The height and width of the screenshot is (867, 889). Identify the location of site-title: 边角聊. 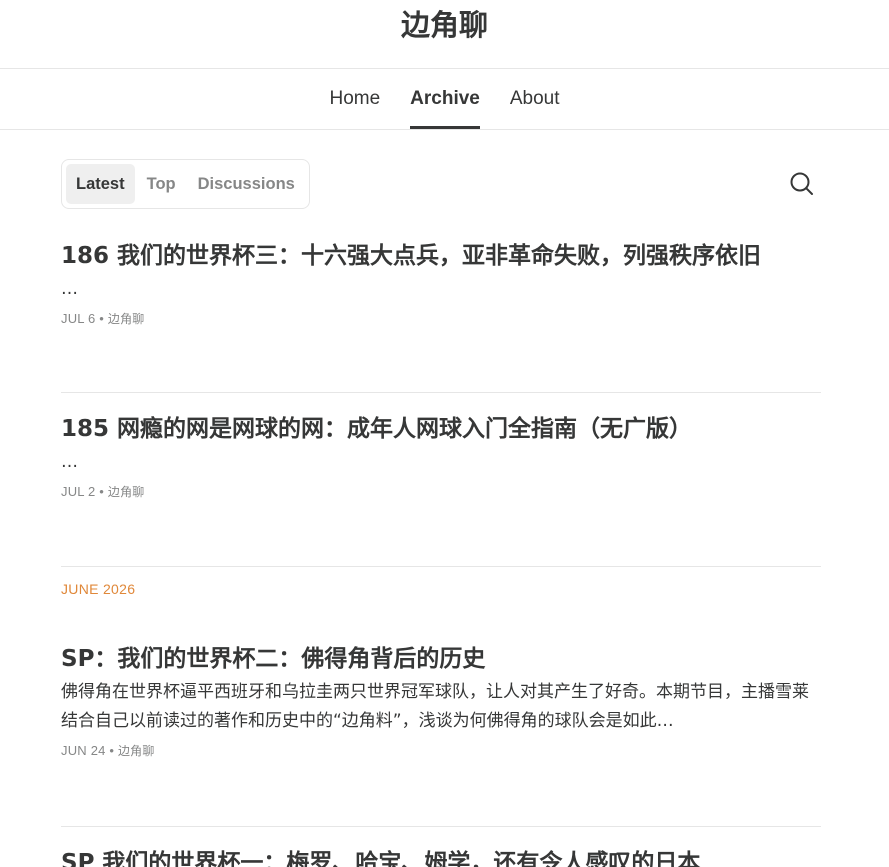
(444, 23).